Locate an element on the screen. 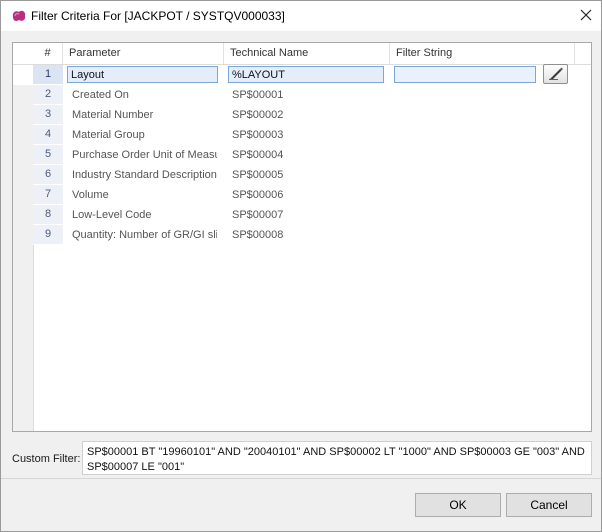  table-row: 2 Created On SP$00001 is located at coordinates (302, 95).